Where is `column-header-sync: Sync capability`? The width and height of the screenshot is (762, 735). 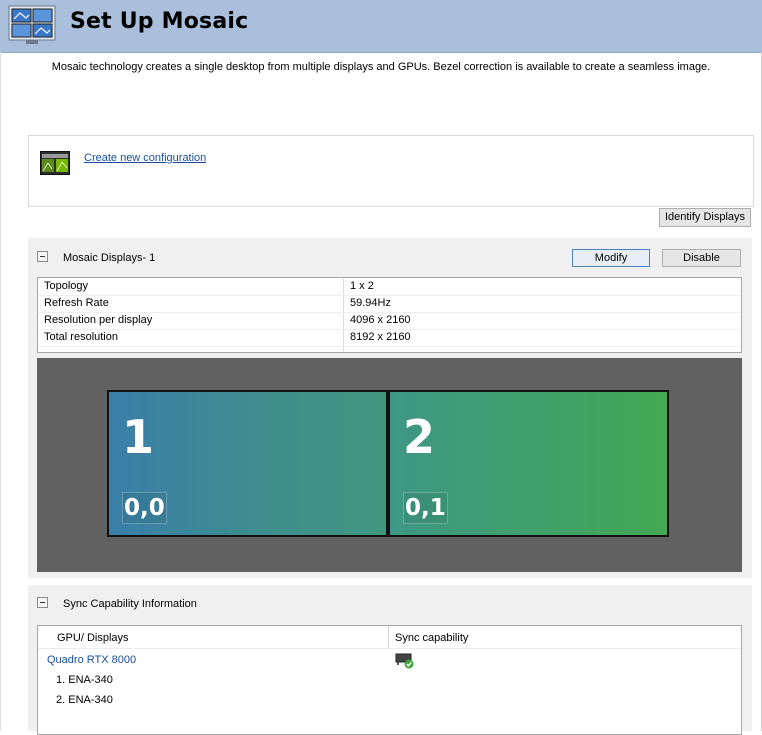 column-header-sync: Sync capability is located at coordinates (431, 638).